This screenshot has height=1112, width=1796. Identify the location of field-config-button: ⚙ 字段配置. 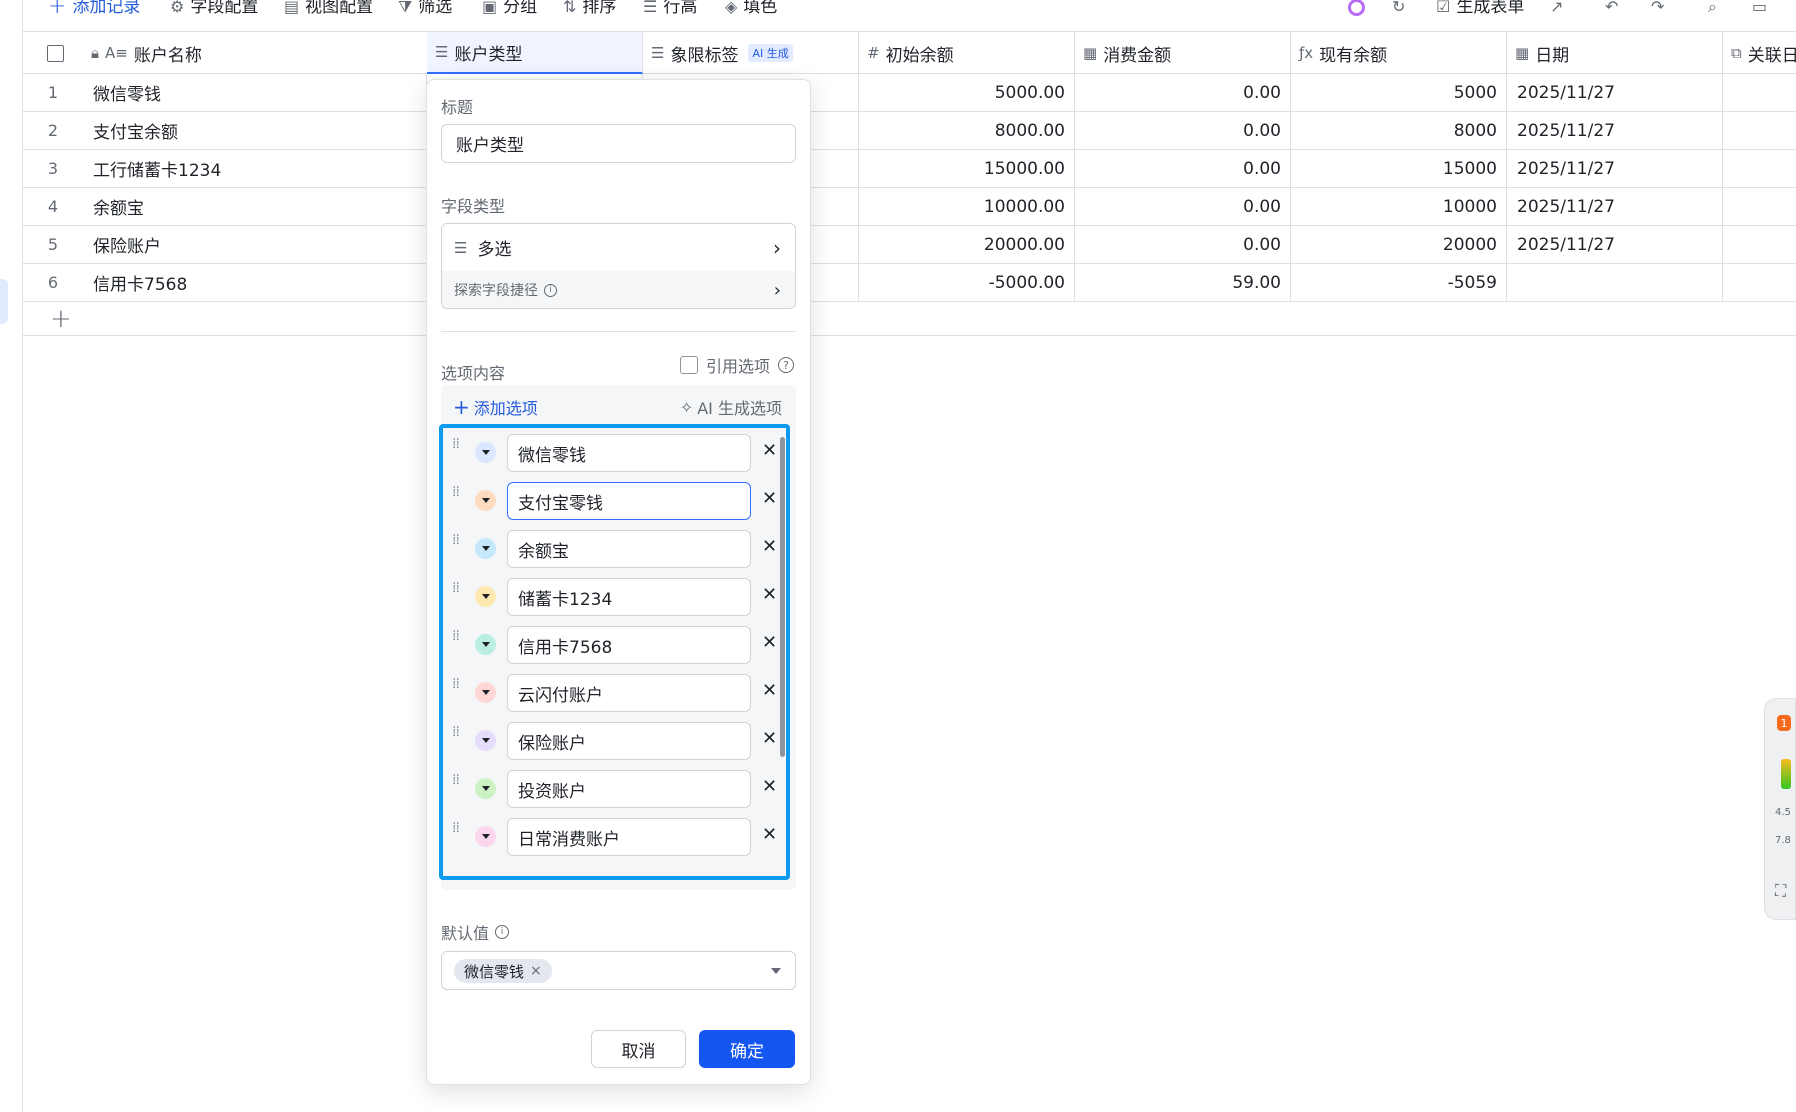
(214, 8).